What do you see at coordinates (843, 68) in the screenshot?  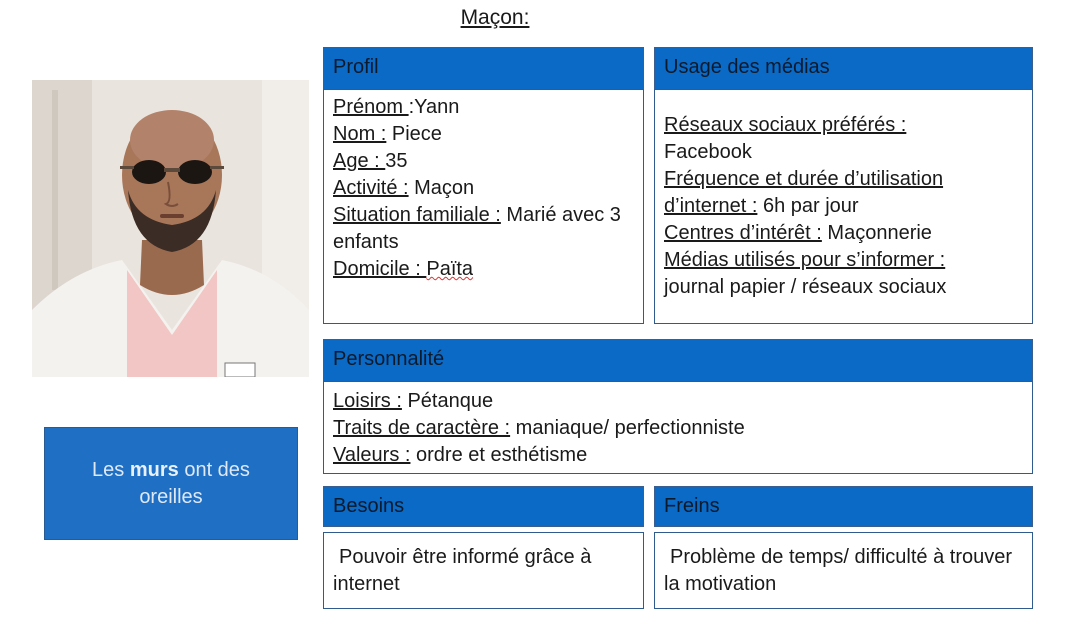 I see `medias-header: Usage des médias` at bounding box center [843, 68].